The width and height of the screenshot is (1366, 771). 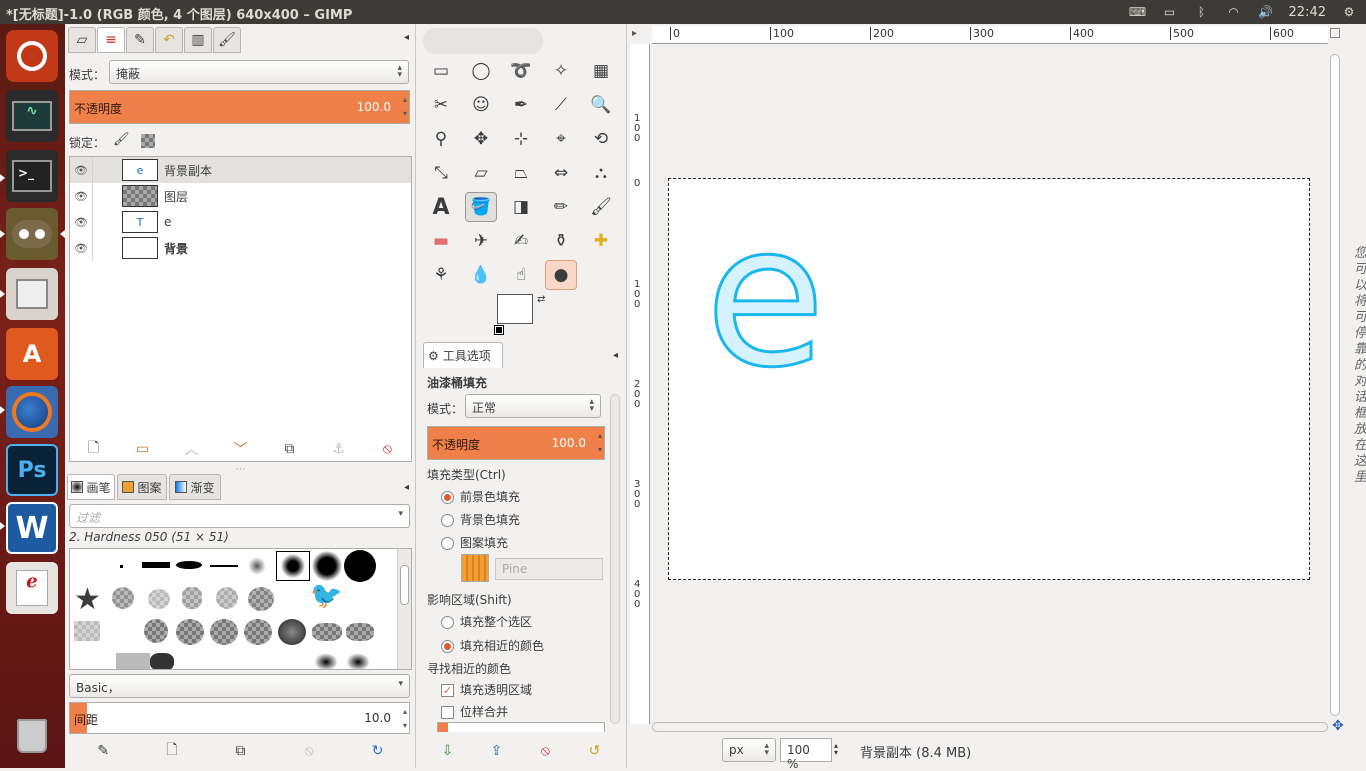 I want to click on layer-name: e, so click(x=167, y=222).